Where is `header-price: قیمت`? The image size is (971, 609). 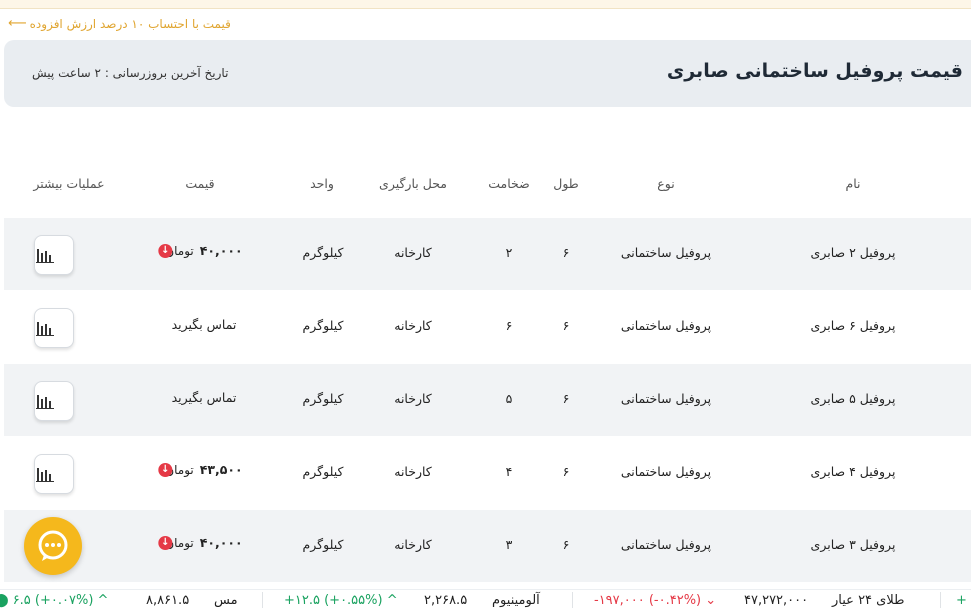
header-price: قیمت is located at coordinates (200, 183).